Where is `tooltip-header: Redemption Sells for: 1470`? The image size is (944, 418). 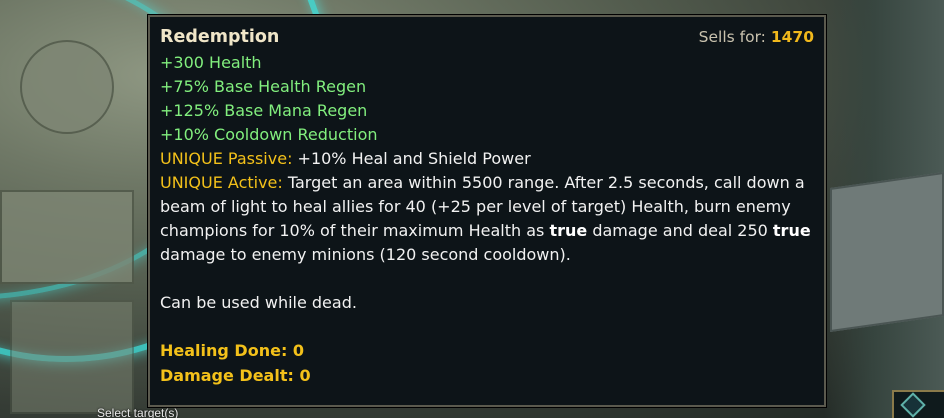 tooltip-header: Redemption Sells for: 1470 is located at coordinates (487, 36).